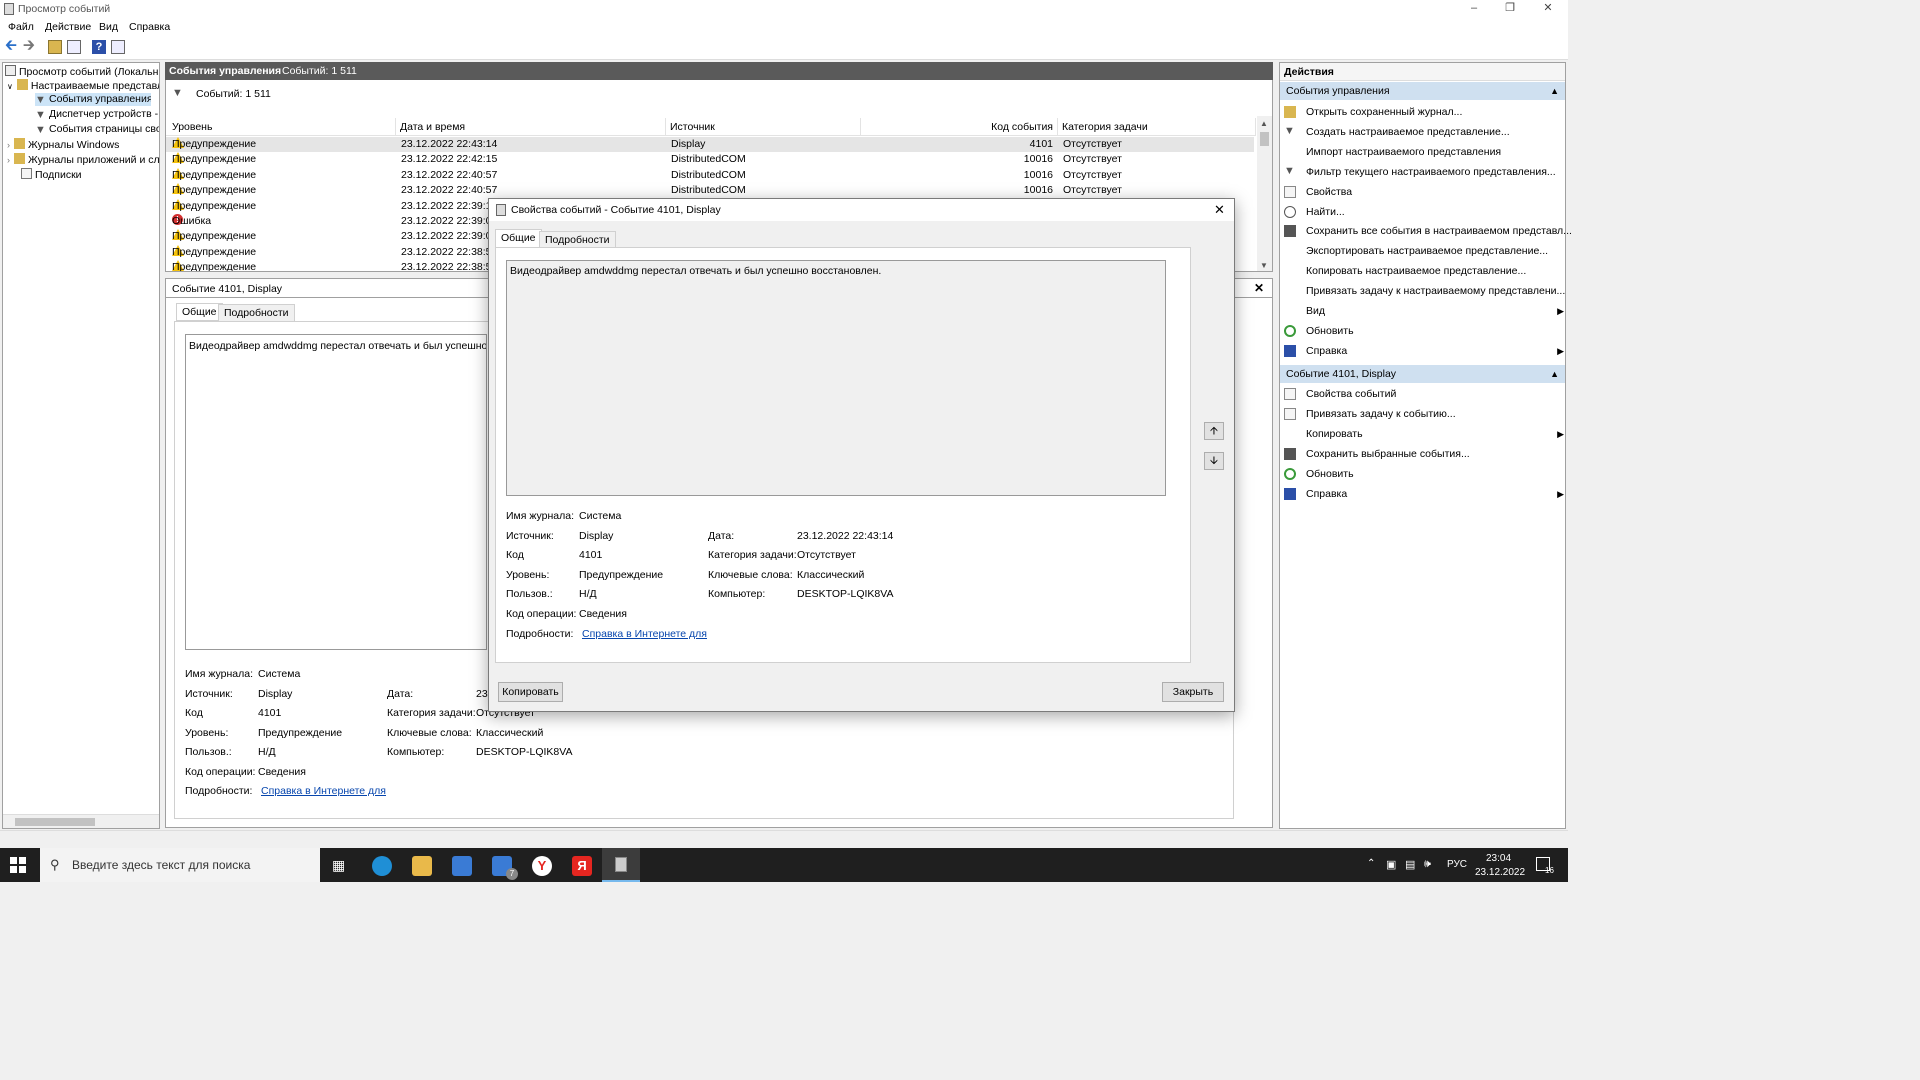  I want to click on yandex-browser-icon: Y, so click(542, 866).